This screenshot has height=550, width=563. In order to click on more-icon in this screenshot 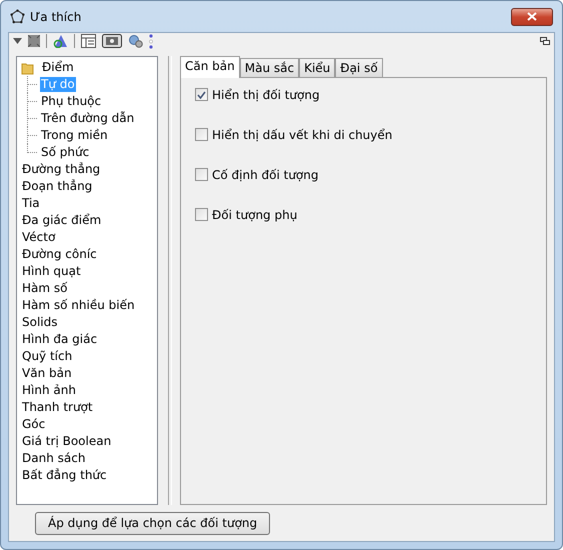, I will do `click(151, 41)`.